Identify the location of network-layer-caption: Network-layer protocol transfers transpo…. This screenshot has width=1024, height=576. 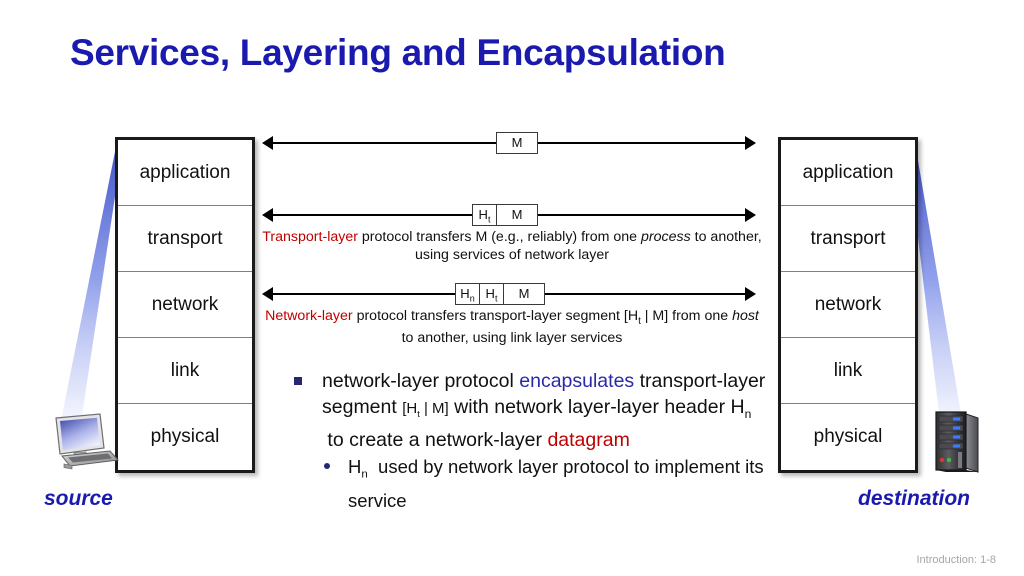
(512, 327).